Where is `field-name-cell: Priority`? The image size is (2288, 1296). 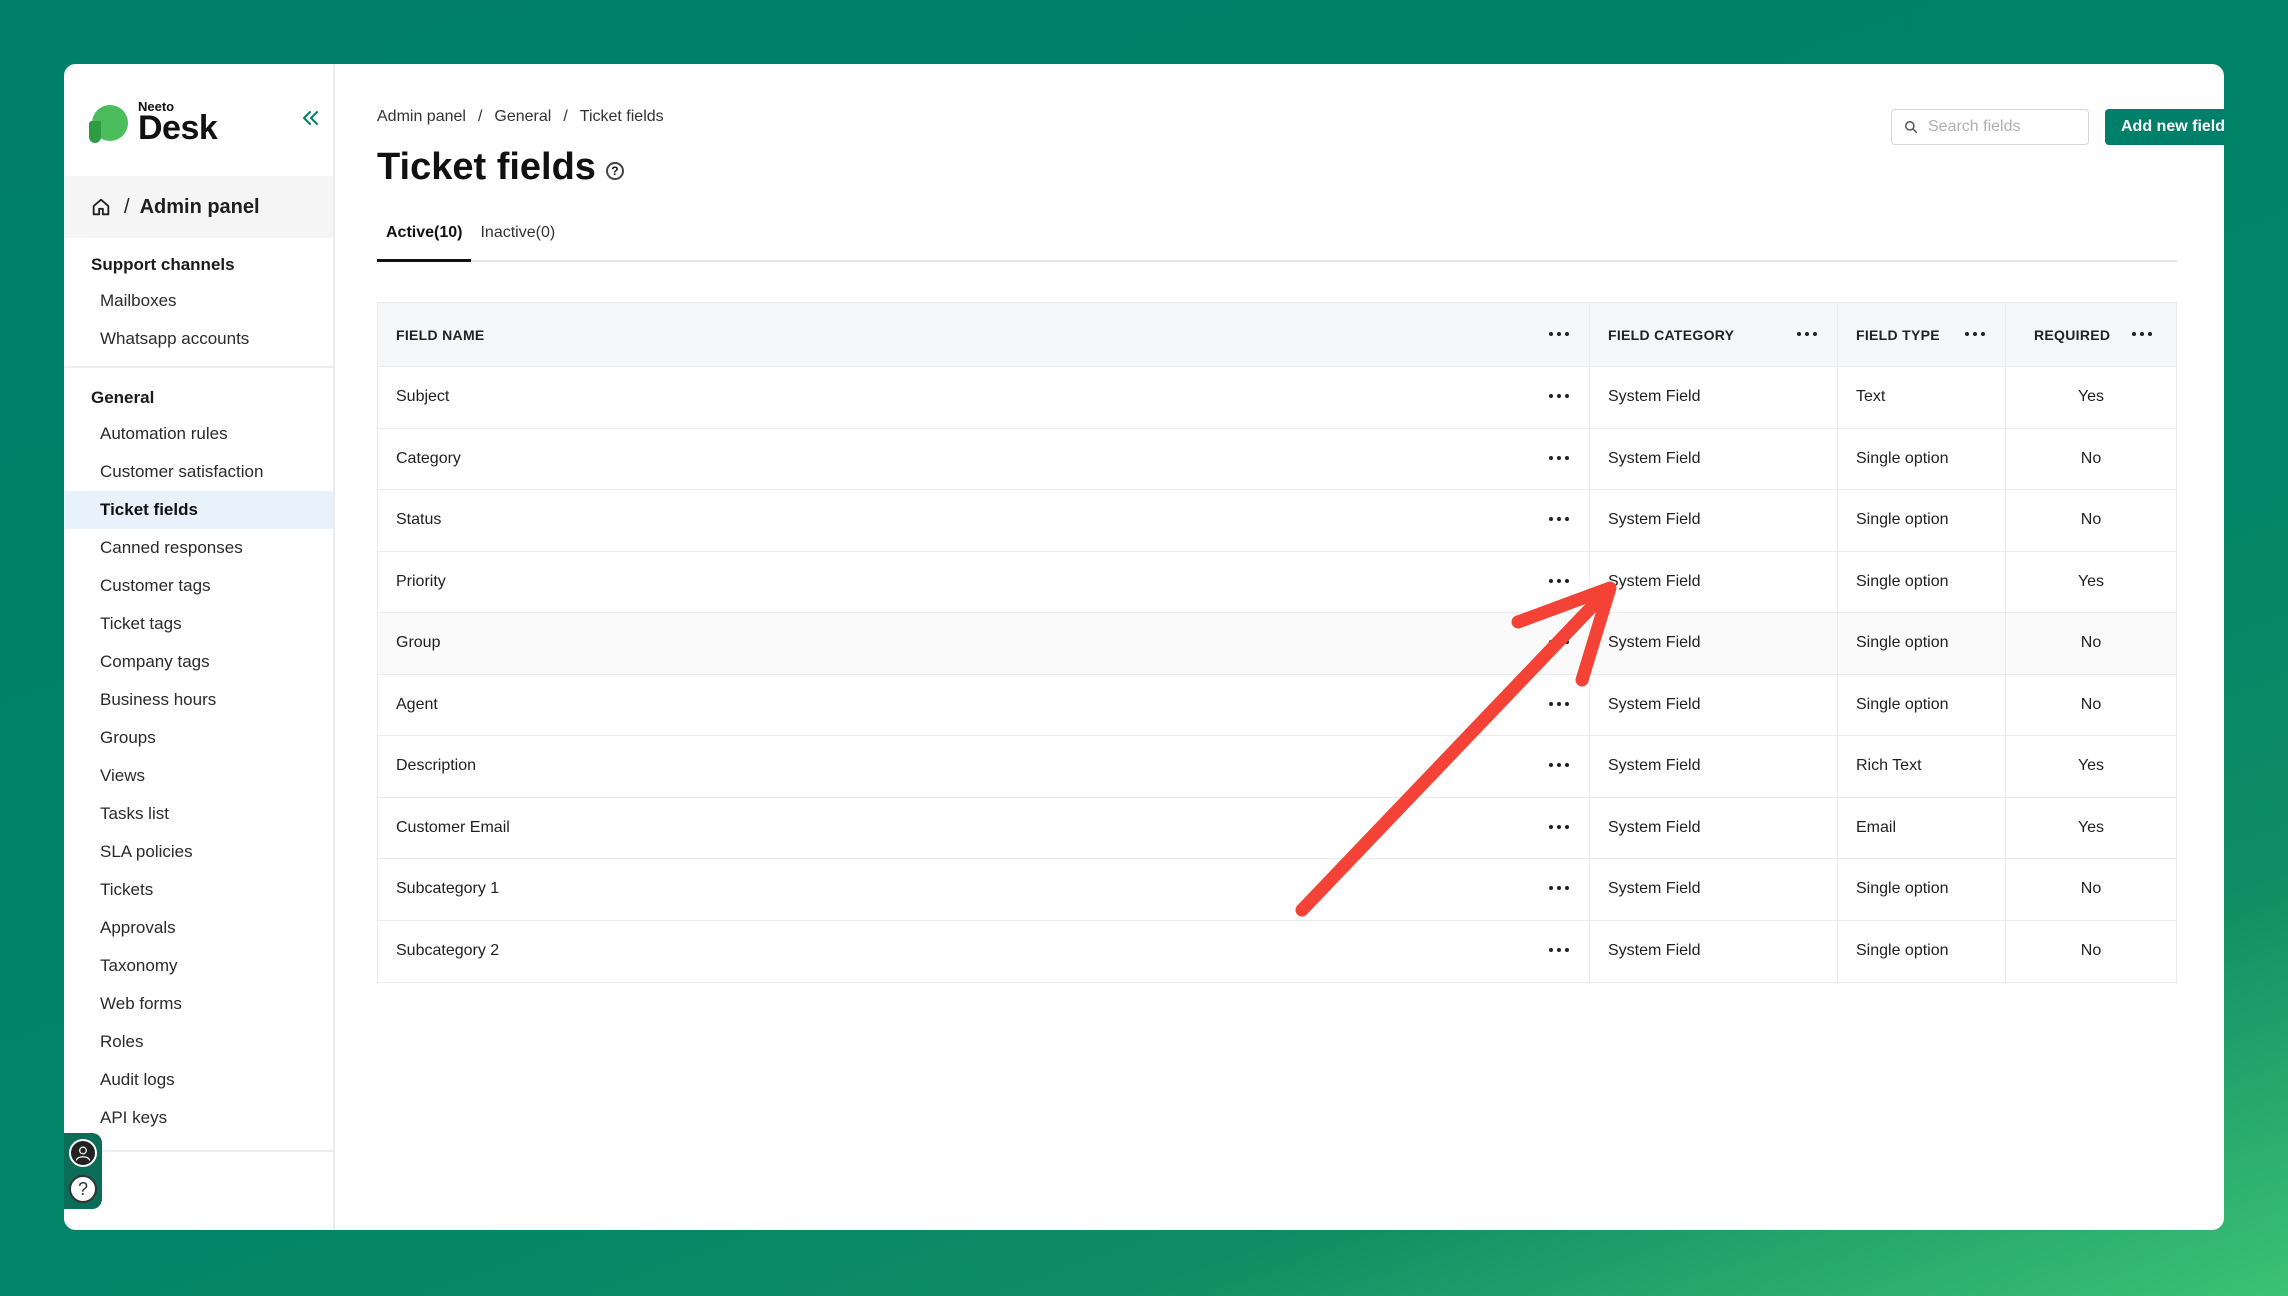 field-name-cell: Priority is located at coordinates (421, 582).